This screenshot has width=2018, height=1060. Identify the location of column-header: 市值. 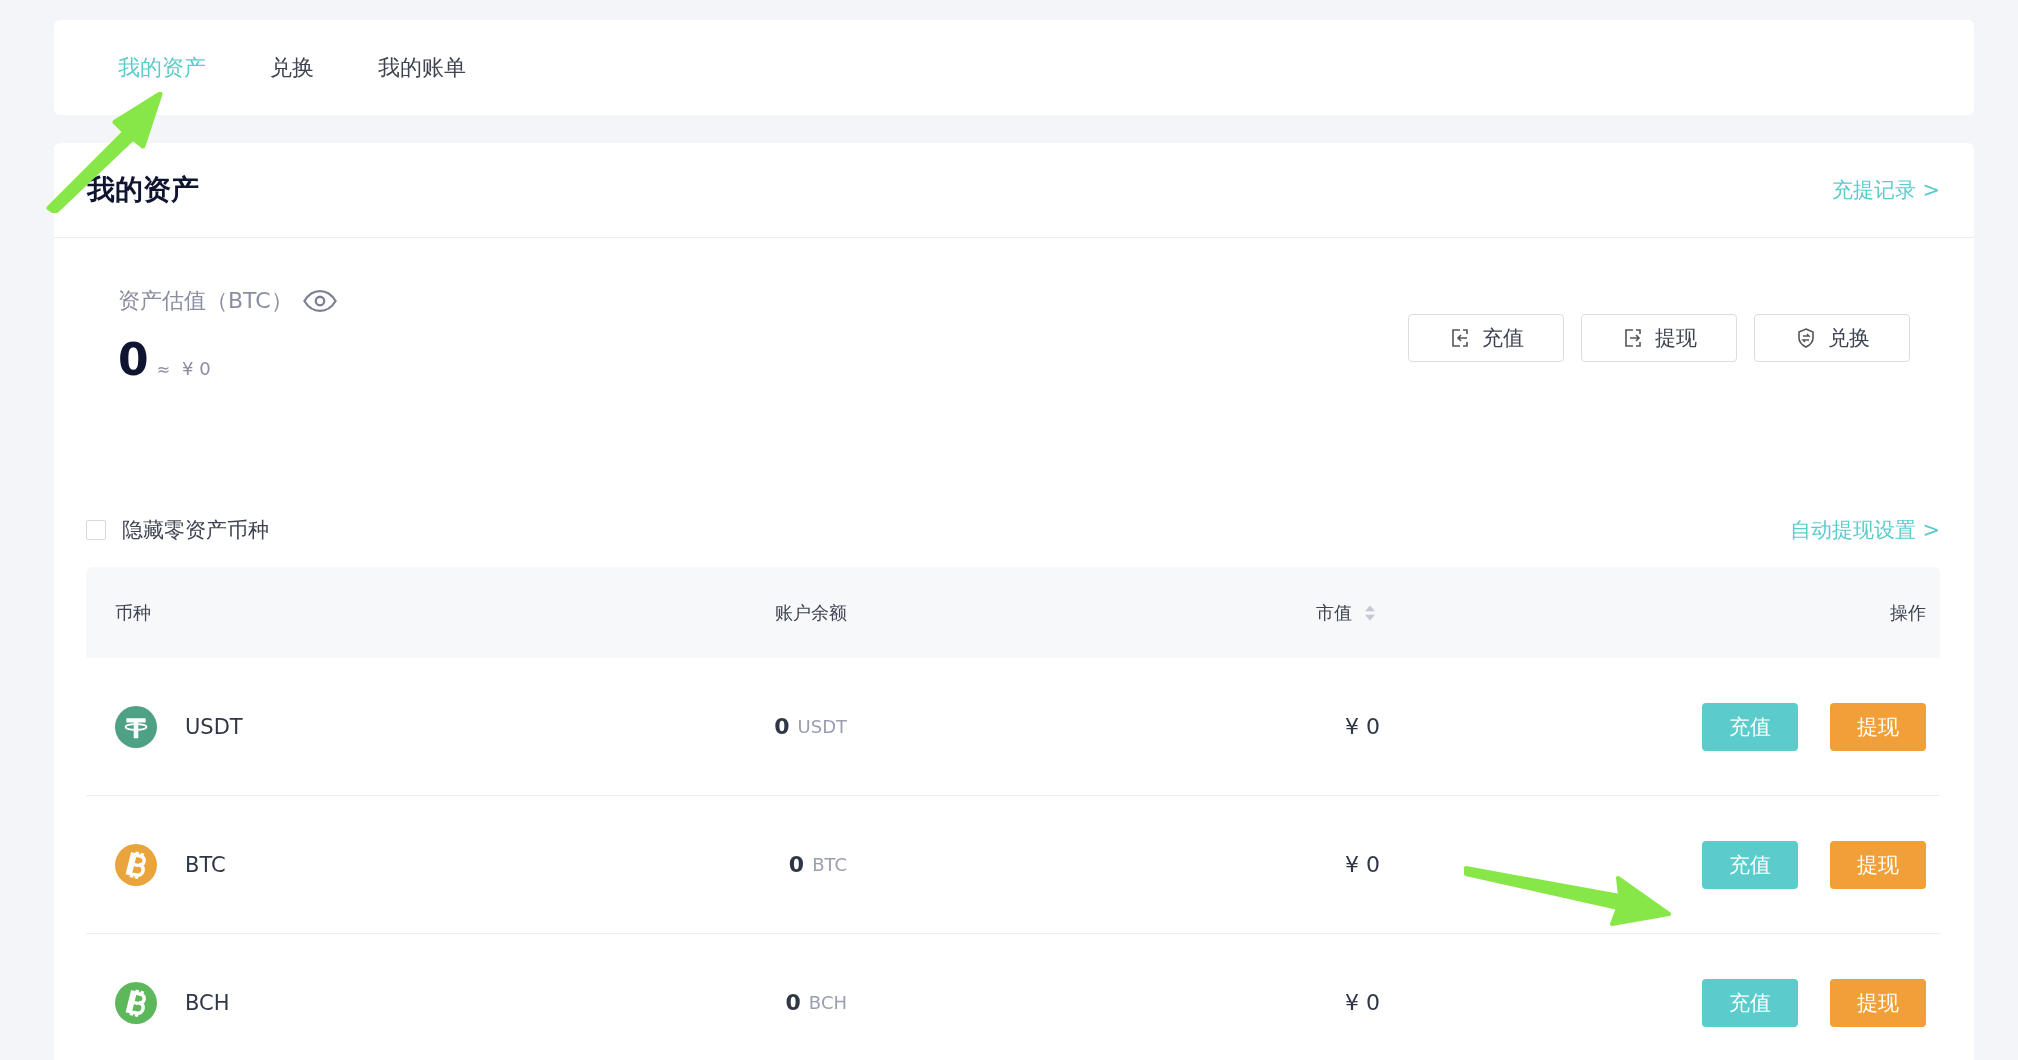
(1348, 612).